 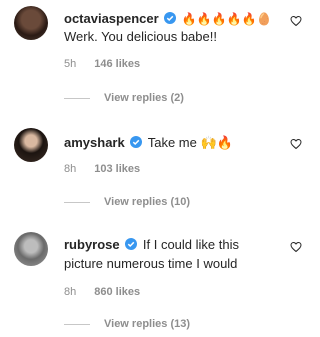 I want to click on comment-meta: 8h 860 likes, so click(x=102, y=292).